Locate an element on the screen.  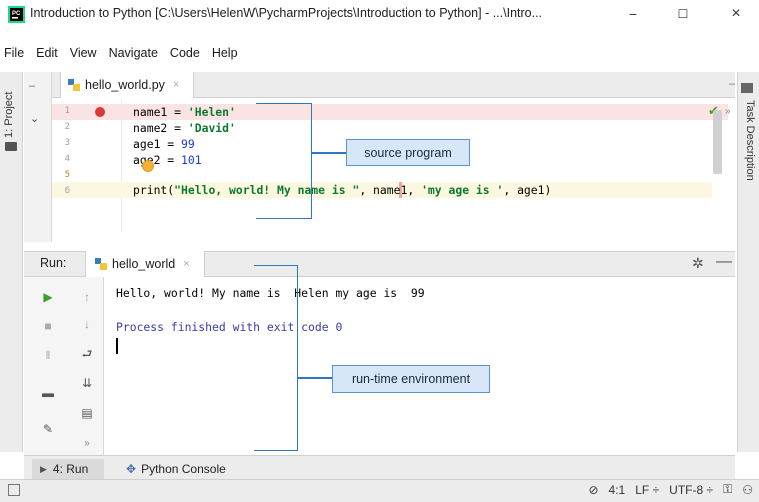
rerun-play-icon: ▶ is located at coordinates (48, 297).